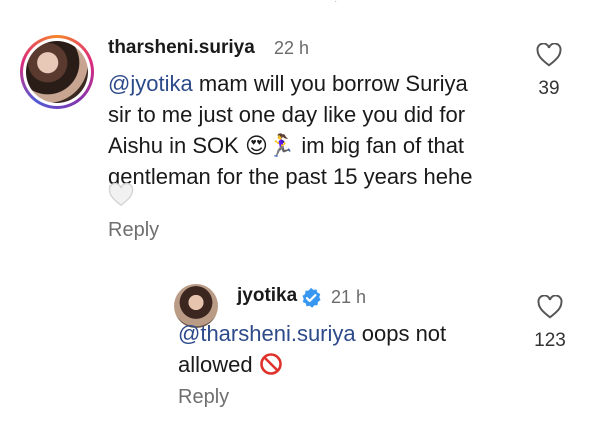 The width and height of the screenshot is (600, 421). I want to click on comment-username: tharsheni.suriya, so click(181, 48).